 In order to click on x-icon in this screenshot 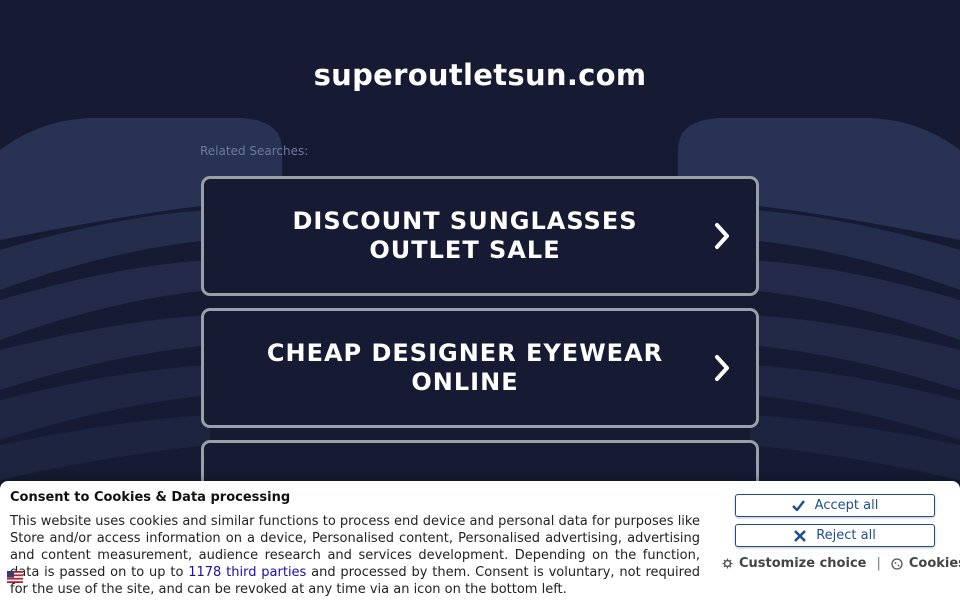, I will do `click(800, 535)`.